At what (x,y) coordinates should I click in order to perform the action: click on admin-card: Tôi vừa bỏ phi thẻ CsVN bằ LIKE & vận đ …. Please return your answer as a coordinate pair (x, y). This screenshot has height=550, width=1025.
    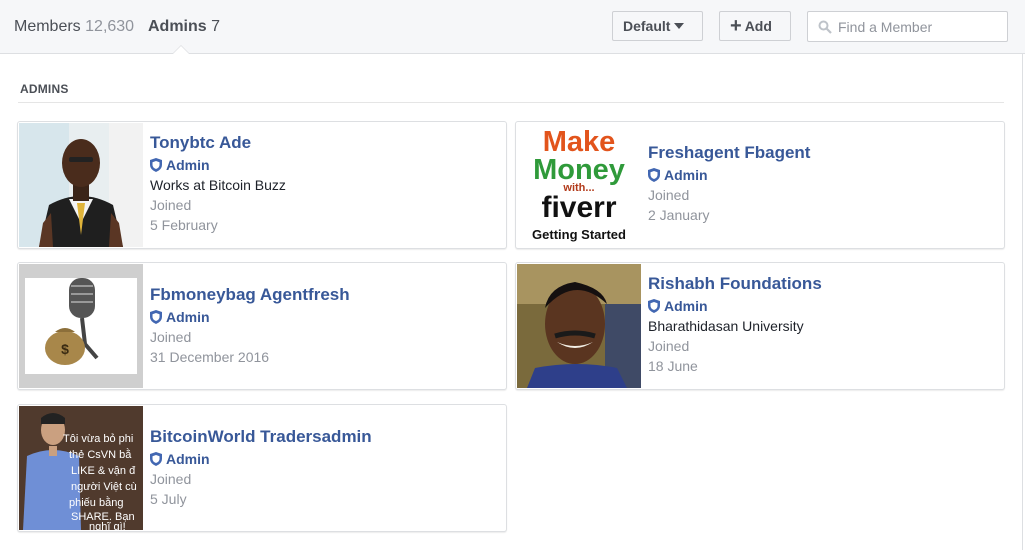
    Looking at the image, I should click on (262, 468).